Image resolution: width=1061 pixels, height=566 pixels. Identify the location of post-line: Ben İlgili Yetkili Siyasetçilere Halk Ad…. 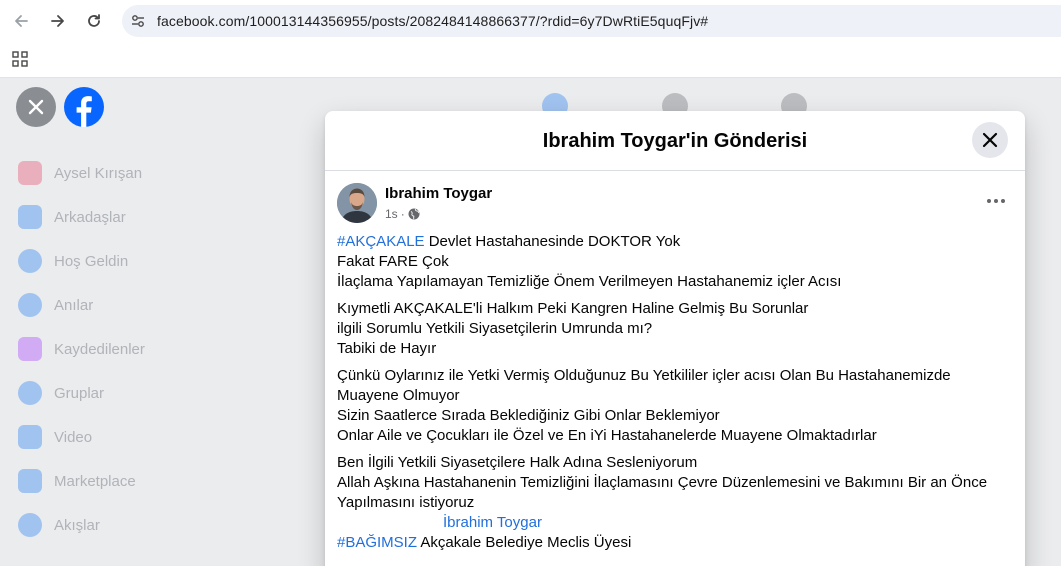
(517, 462).